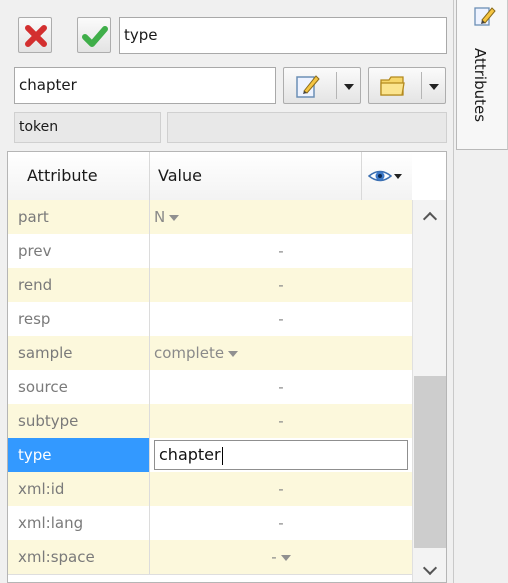 This screenshot has width=508, height=583. What do you see at coordinates (480, 85) in the screenshot?
I see `tab-attributes-label: Attributes` at bounding box center [480, 85].